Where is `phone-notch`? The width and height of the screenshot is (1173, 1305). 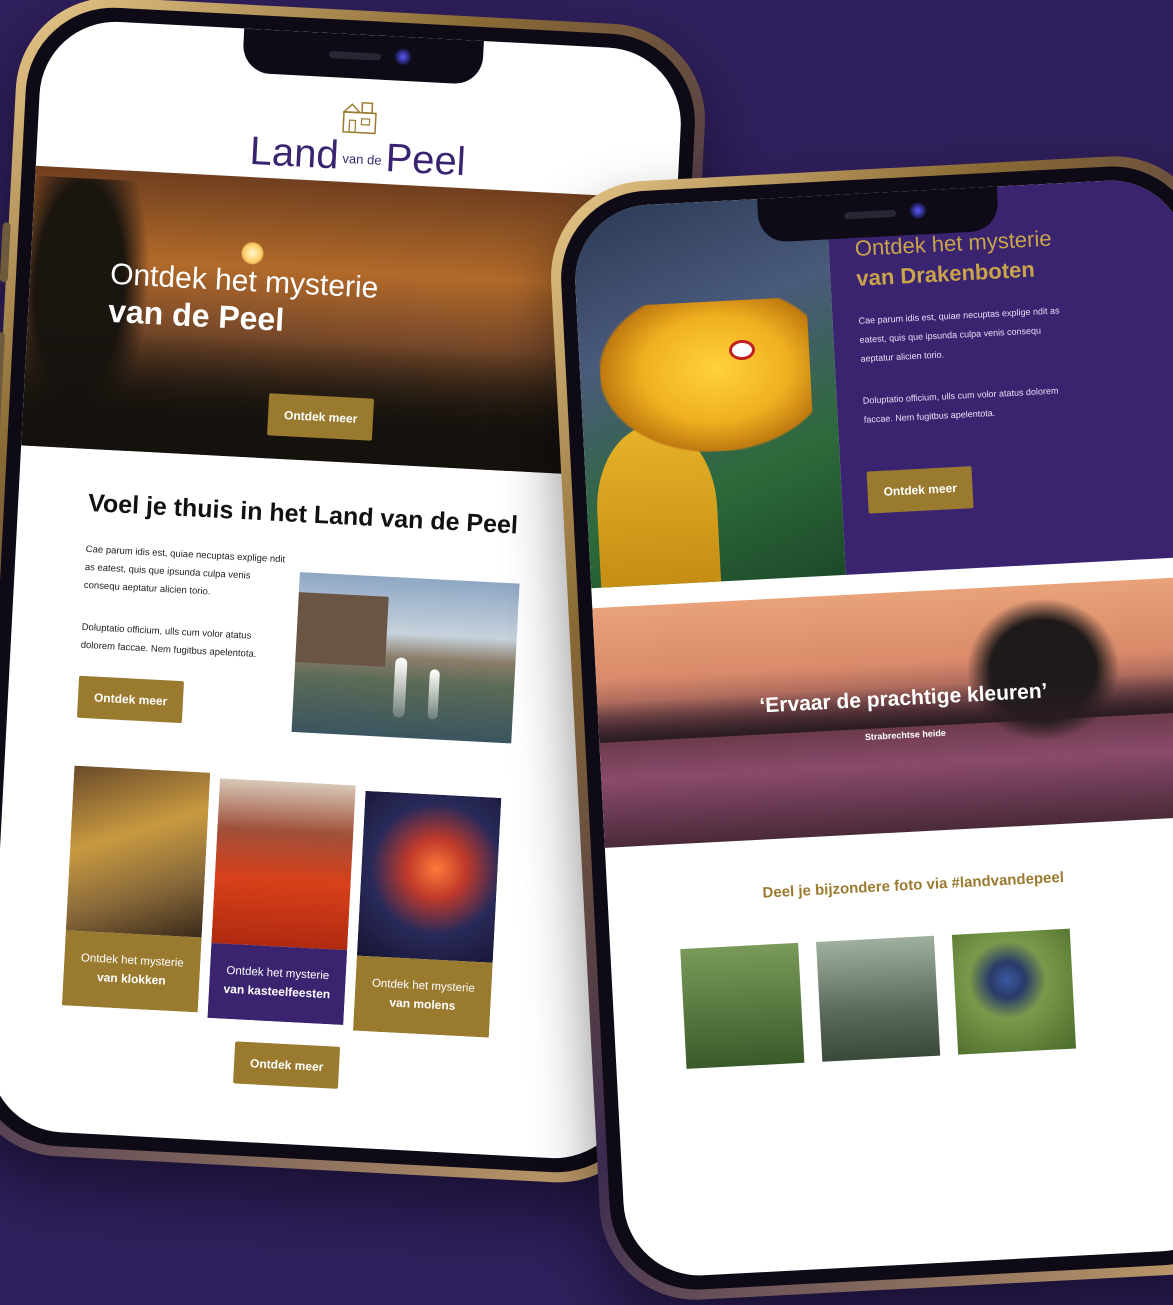 phone-notch is located at coordinates (362, 56).